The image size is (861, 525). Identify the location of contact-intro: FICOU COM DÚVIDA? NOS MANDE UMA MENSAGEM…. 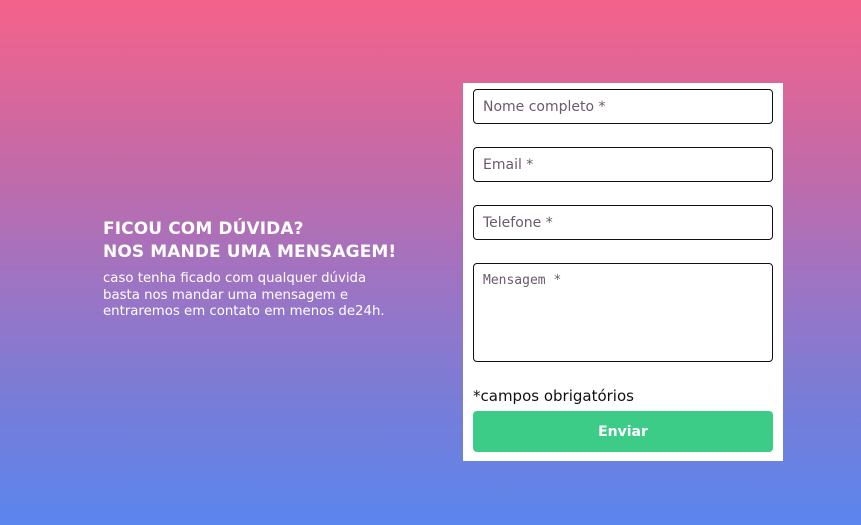
(268, 269).